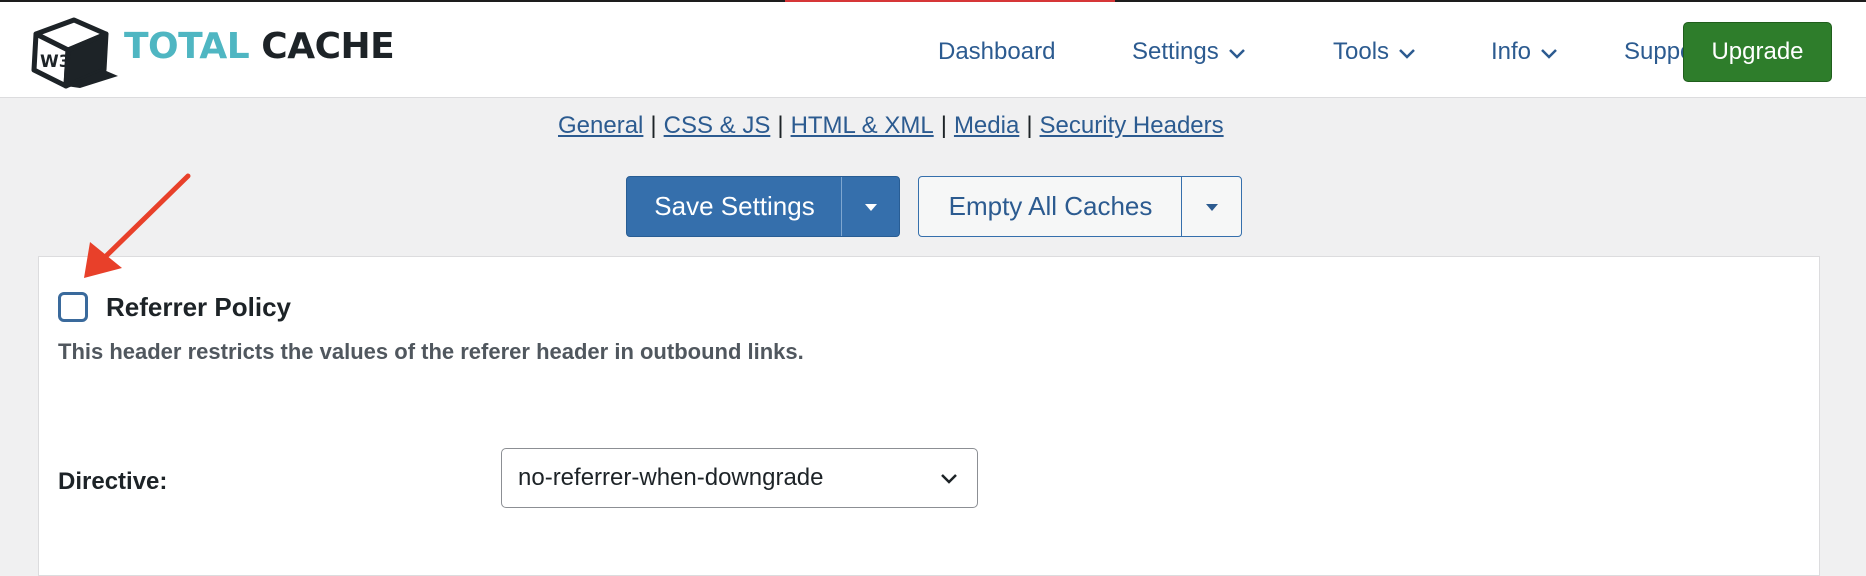 Image resolution: width=1866 pixels, height=576 pixels. I want to click on empty-all-caches-button: Empty All Caches, so click(1050, 206).